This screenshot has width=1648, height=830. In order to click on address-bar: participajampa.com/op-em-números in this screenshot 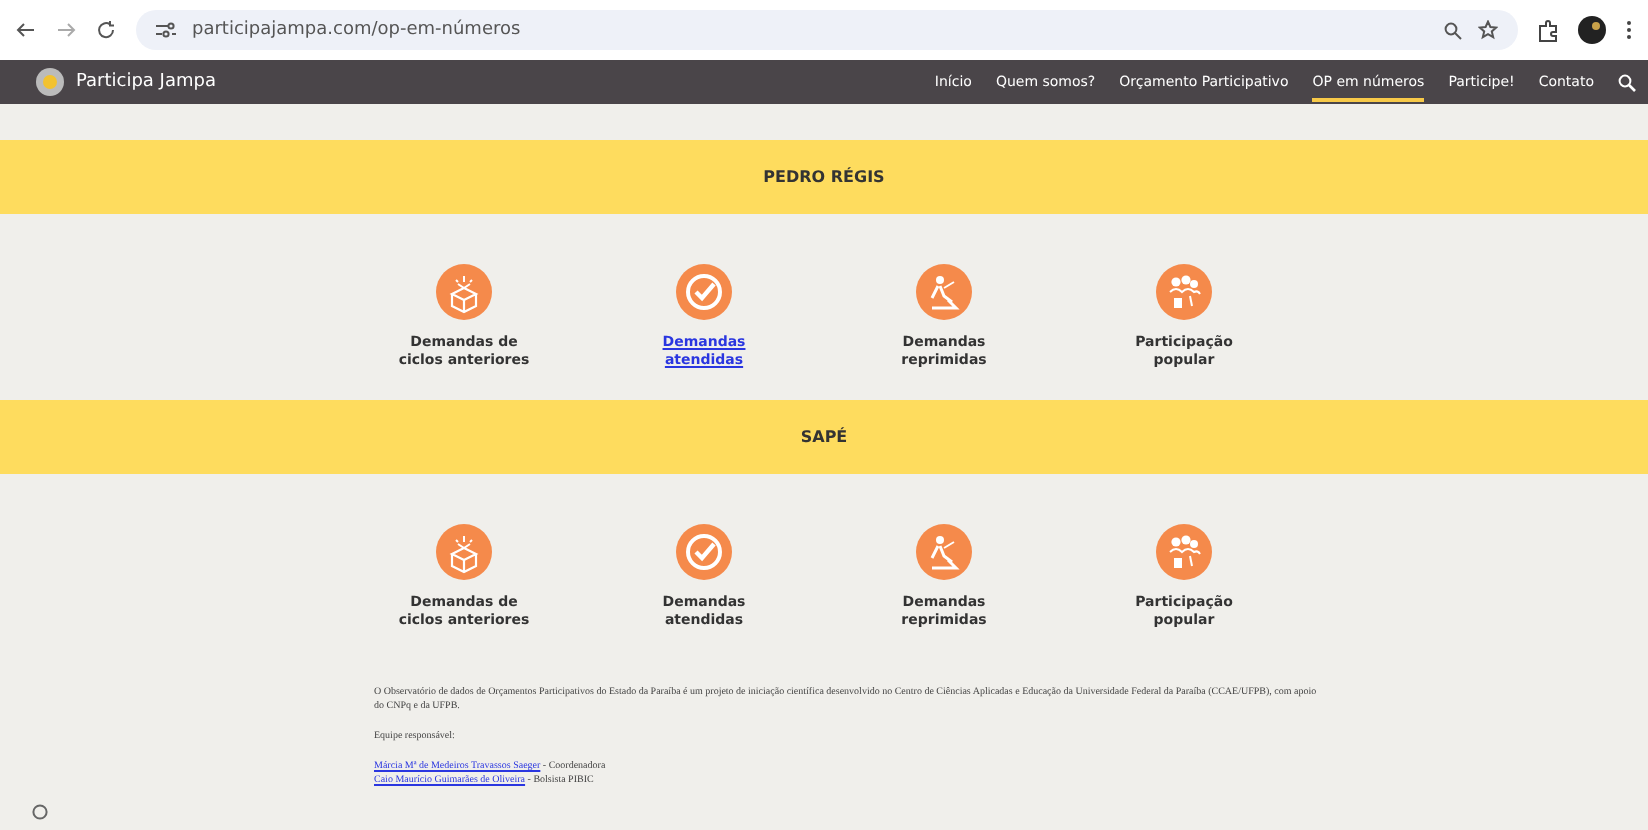, I will do `click(827, 30)`.